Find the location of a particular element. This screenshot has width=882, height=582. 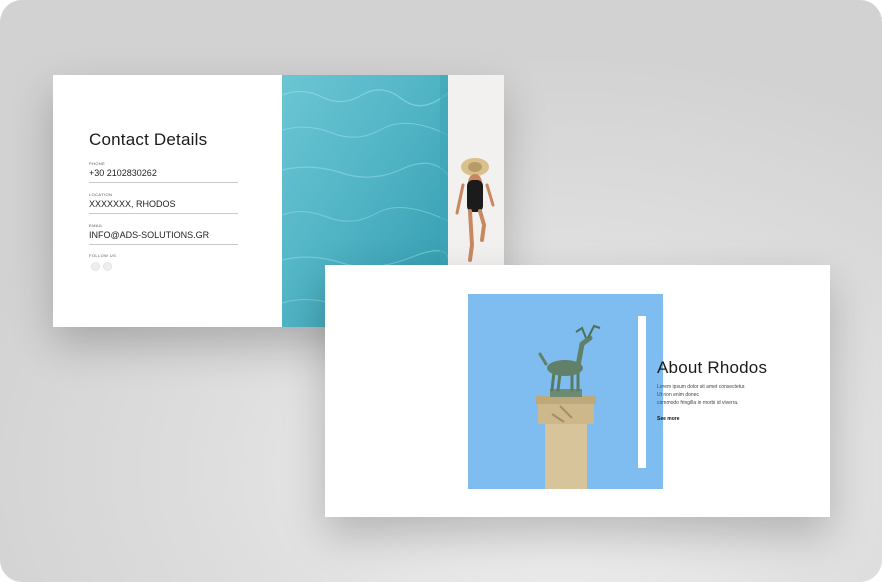

about-body-line: Lorem ipsum dolor sit amet consectetur. is located at coordinates (701, 387).